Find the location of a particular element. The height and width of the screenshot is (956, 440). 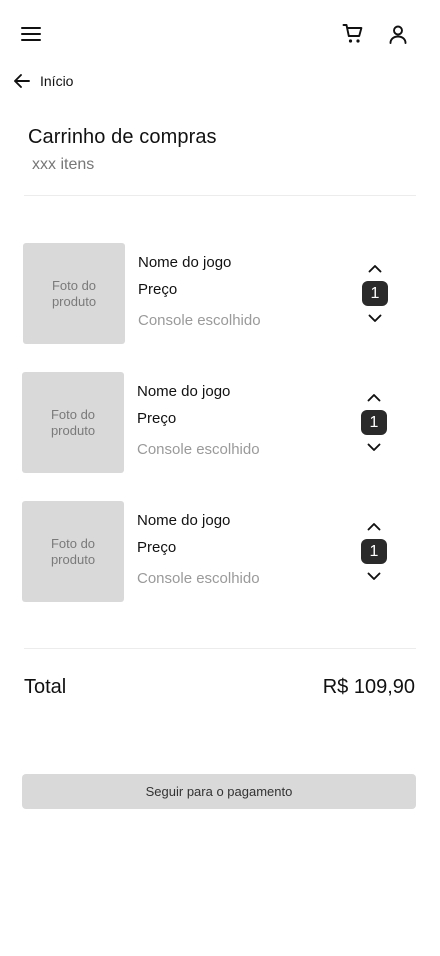

checkout-button: Seguir para o pagamento is located at coordinates (219, 791).